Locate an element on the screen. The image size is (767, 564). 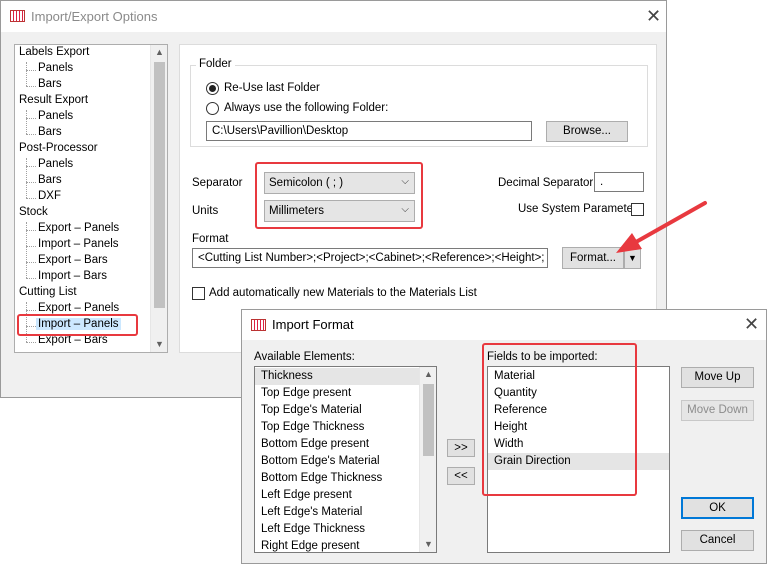
available-element-item: Thickness is located at coordinates (337, 376).